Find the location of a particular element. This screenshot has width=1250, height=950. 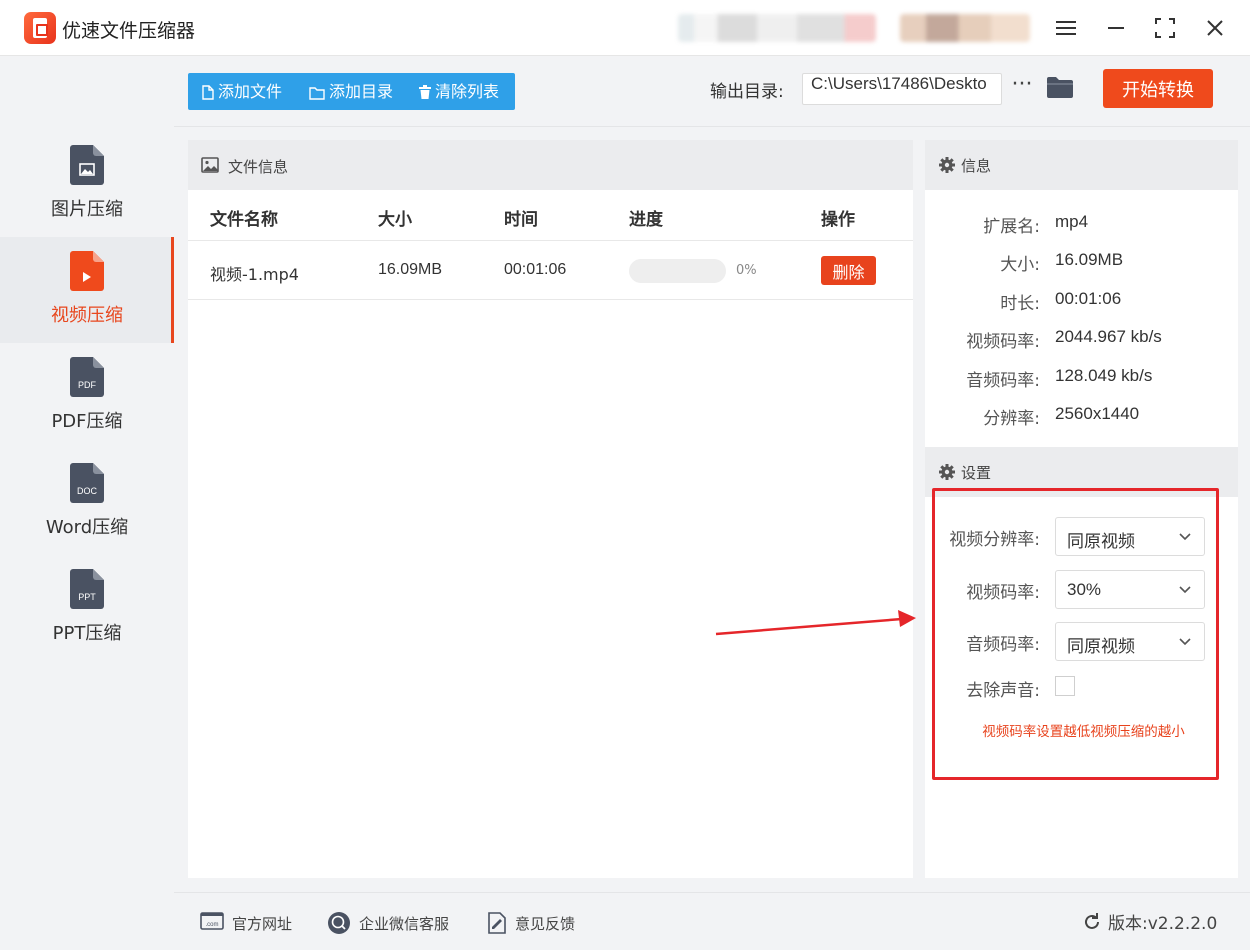

info-video-bitrate-value: 2044.967 kb/s is located at coordinates (1108, 336).